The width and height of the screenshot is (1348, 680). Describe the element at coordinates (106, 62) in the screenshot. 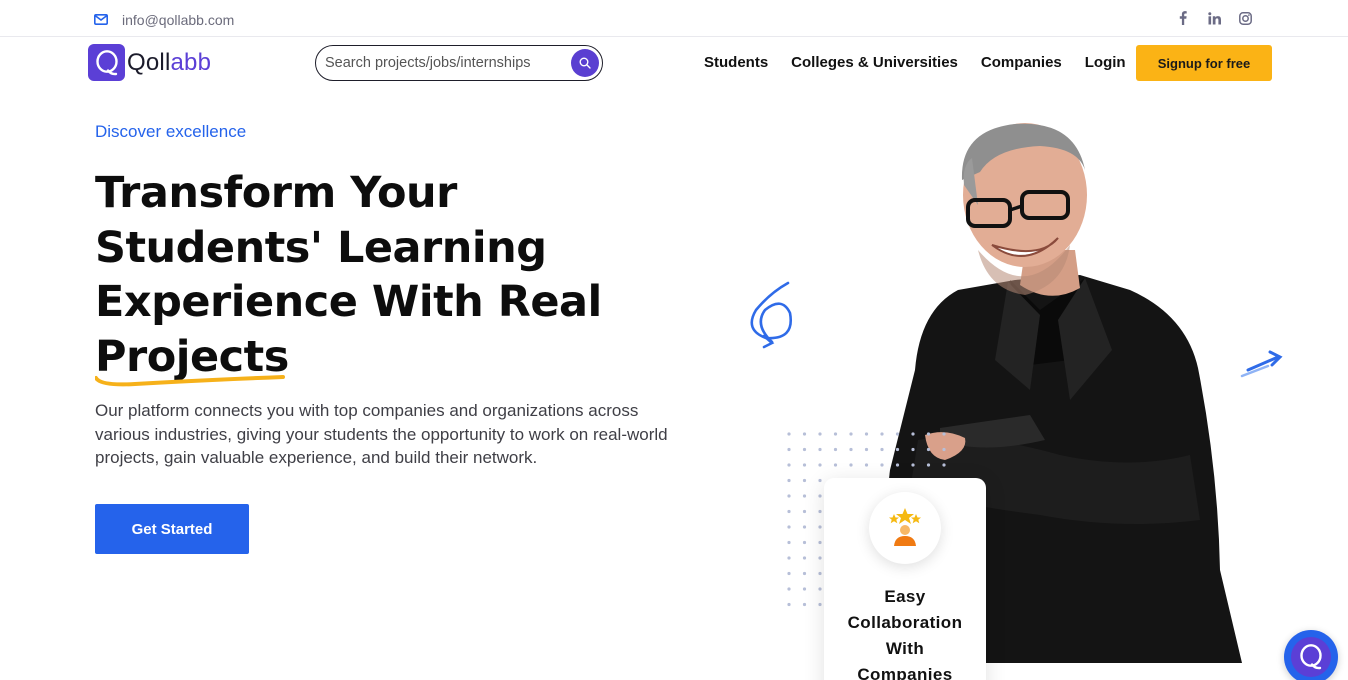

I see `logo-mark-icon` at that location.